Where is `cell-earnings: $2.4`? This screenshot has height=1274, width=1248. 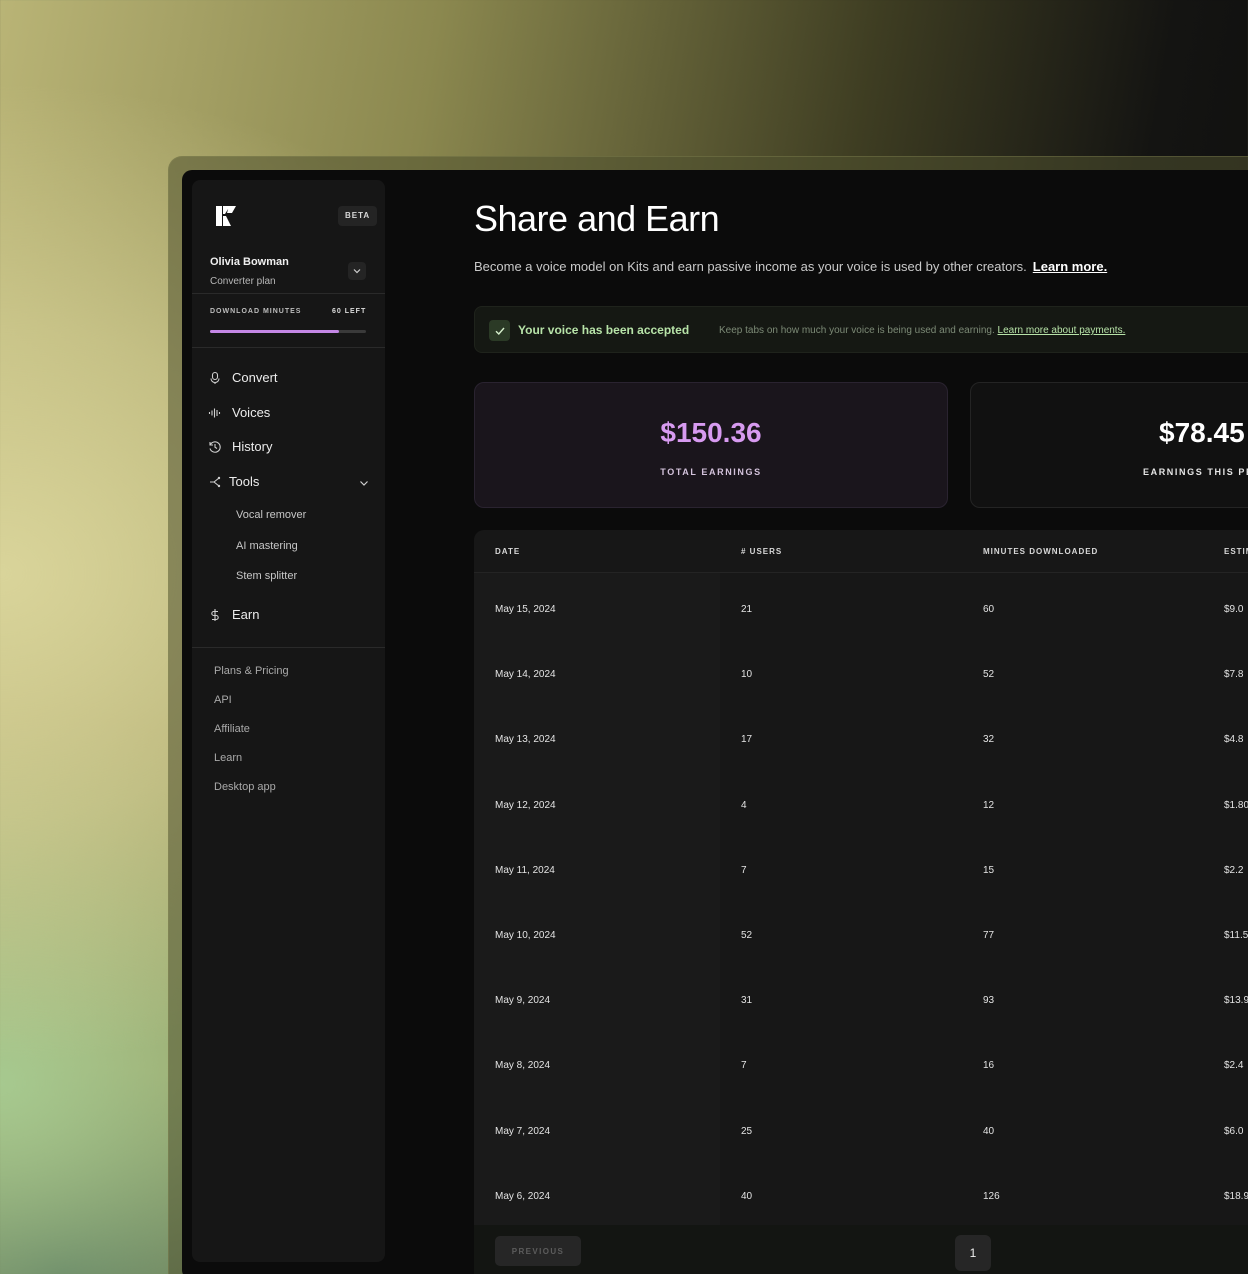
cell-earnings: $2.4 is located at coordinates (1234, 1066).